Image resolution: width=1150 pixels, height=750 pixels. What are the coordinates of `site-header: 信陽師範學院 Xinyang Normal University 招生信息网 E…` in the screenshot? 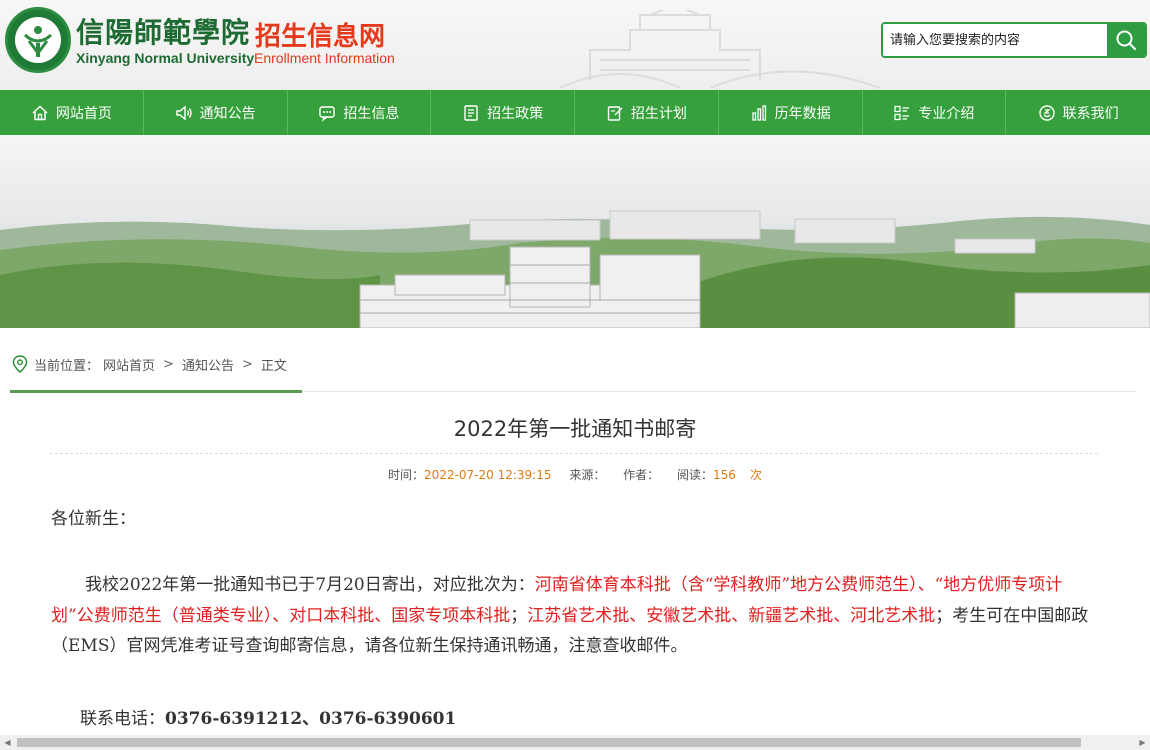 It's located at (575, 45).